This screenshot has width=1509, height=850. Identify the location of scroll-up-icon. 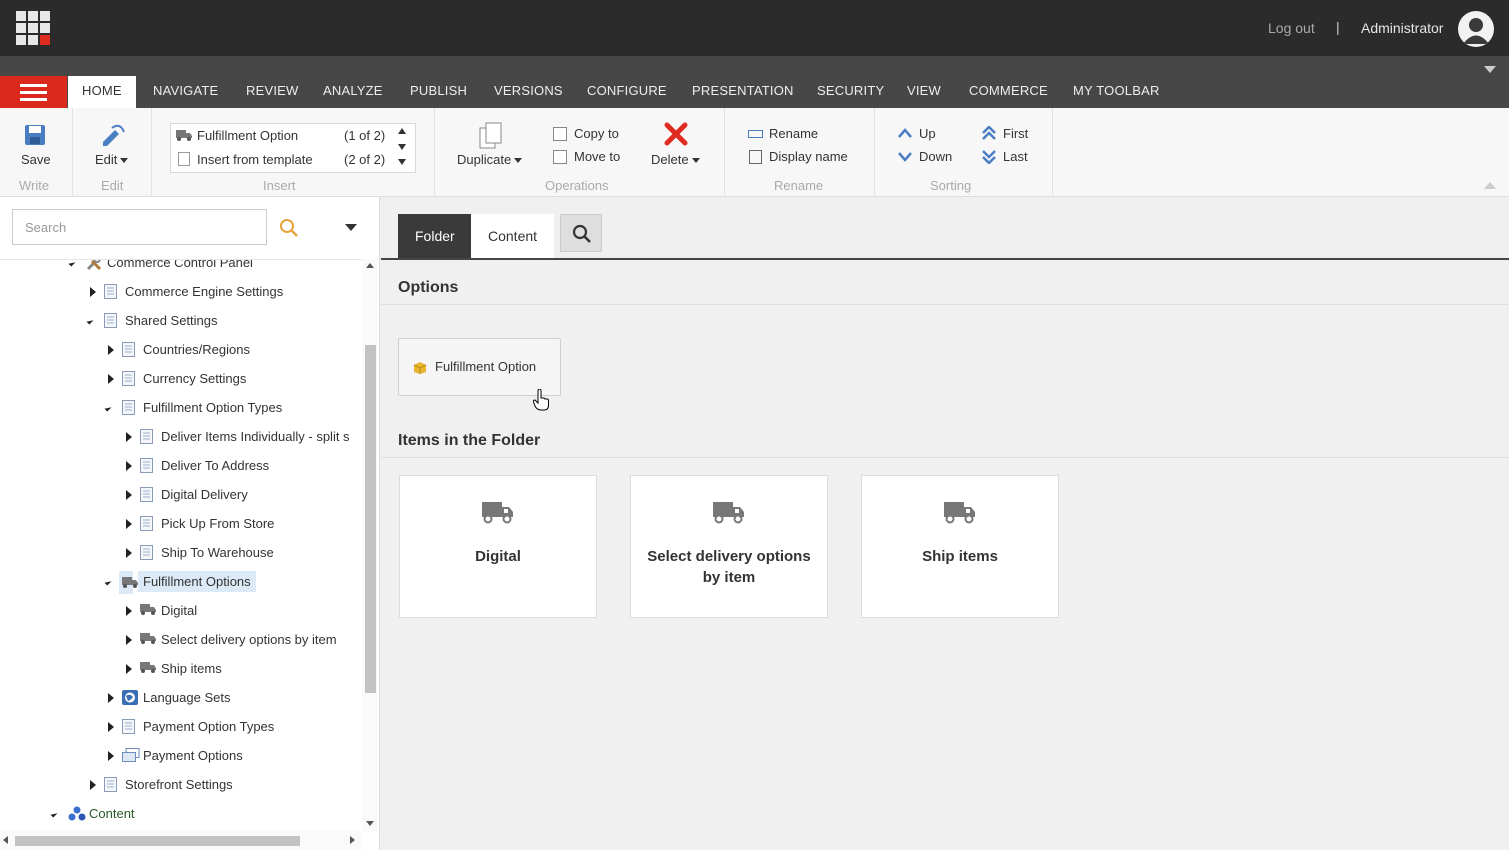
(402, 131).